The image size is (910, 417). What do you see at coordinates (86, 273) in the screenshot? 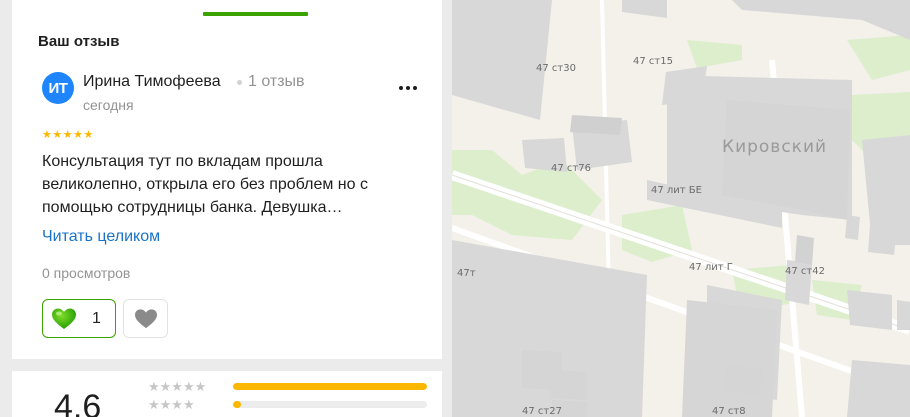
I see `views-count: 0 просмотров` at bounding box center [86, 273].